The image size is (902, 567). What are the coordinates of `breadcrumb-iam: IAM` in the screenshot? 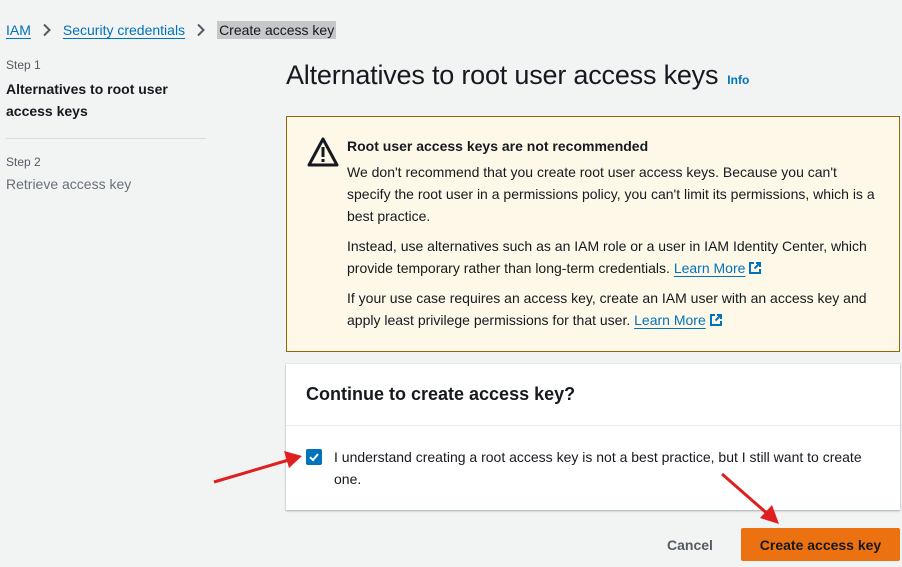 It's located at (18, 30).